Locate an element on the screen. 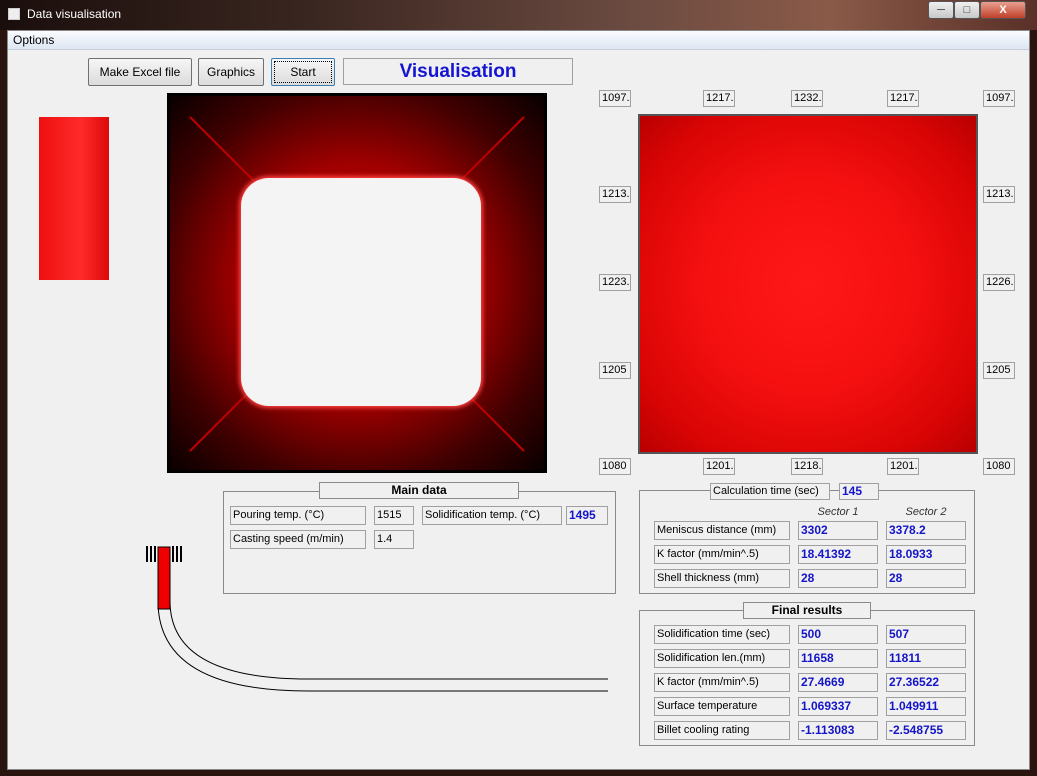 The height and width of the screenshot is (776, 1037). meniscus-distance-s2: 3378.2 is located at coordinates (926, 530).